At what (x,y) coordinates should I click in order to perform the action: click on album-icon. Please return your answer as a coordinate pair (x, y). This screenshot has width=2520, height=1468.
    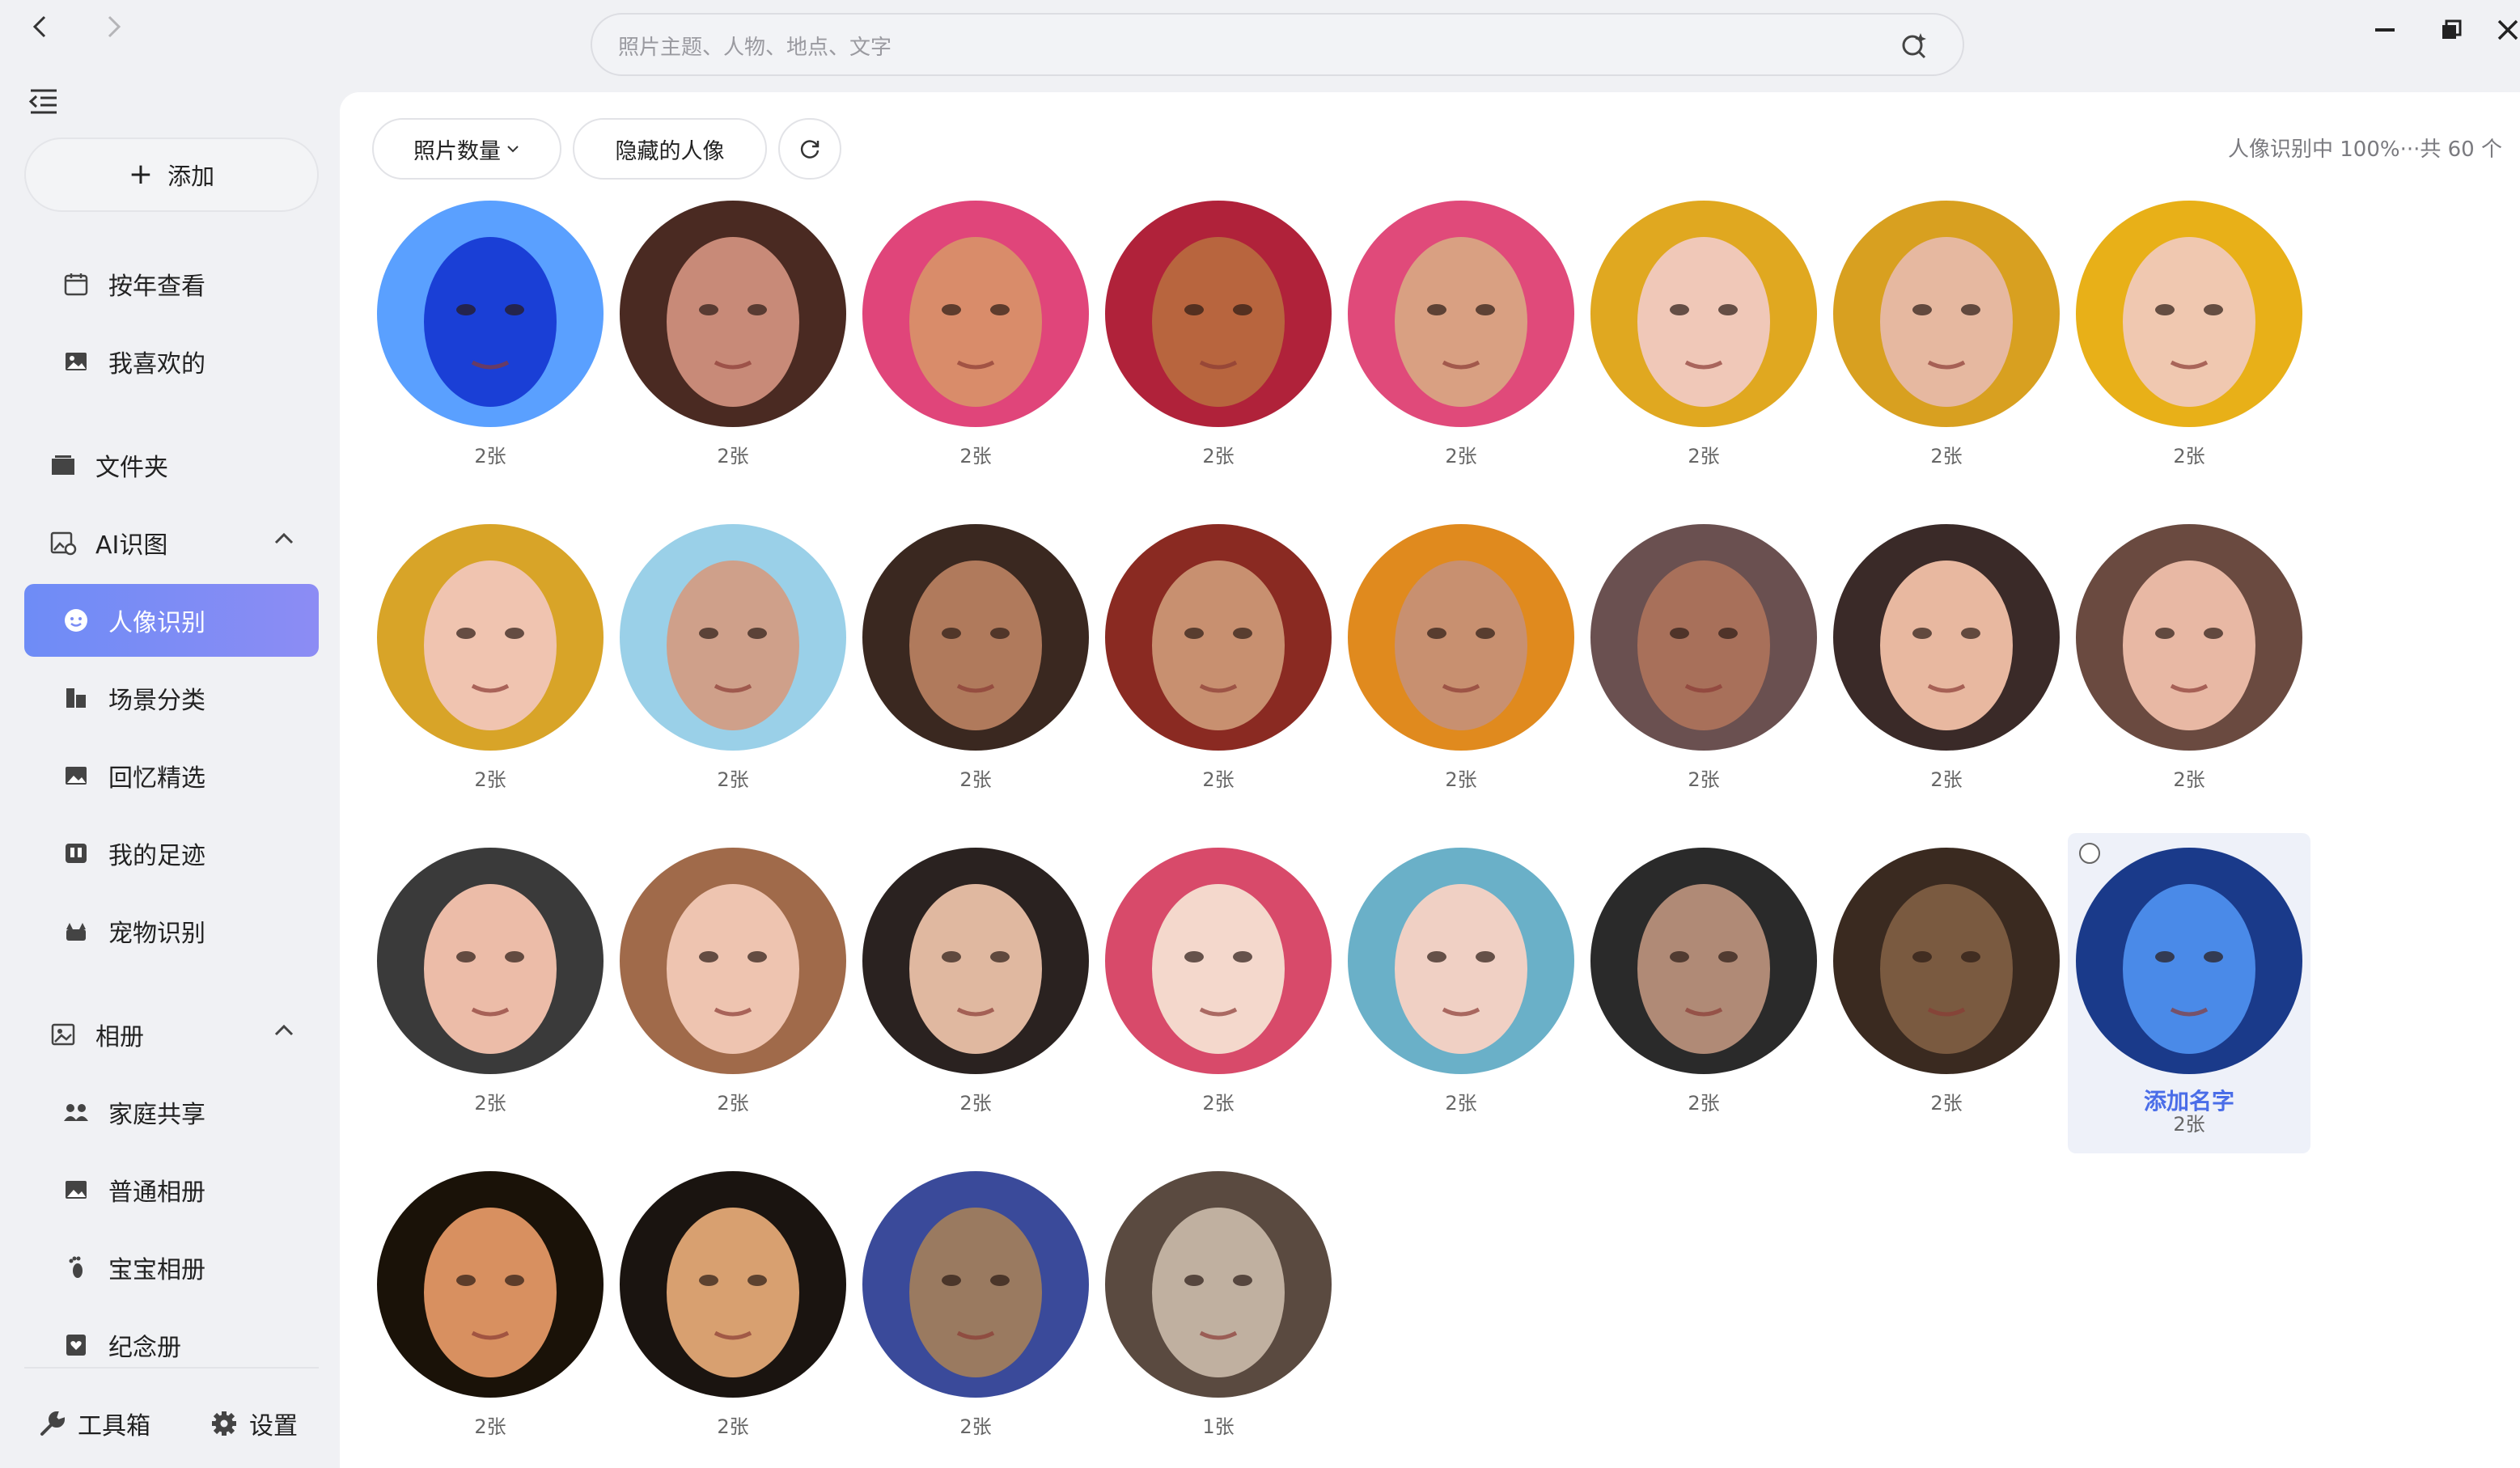
    Looking at the image, I should click on (63, 1034).